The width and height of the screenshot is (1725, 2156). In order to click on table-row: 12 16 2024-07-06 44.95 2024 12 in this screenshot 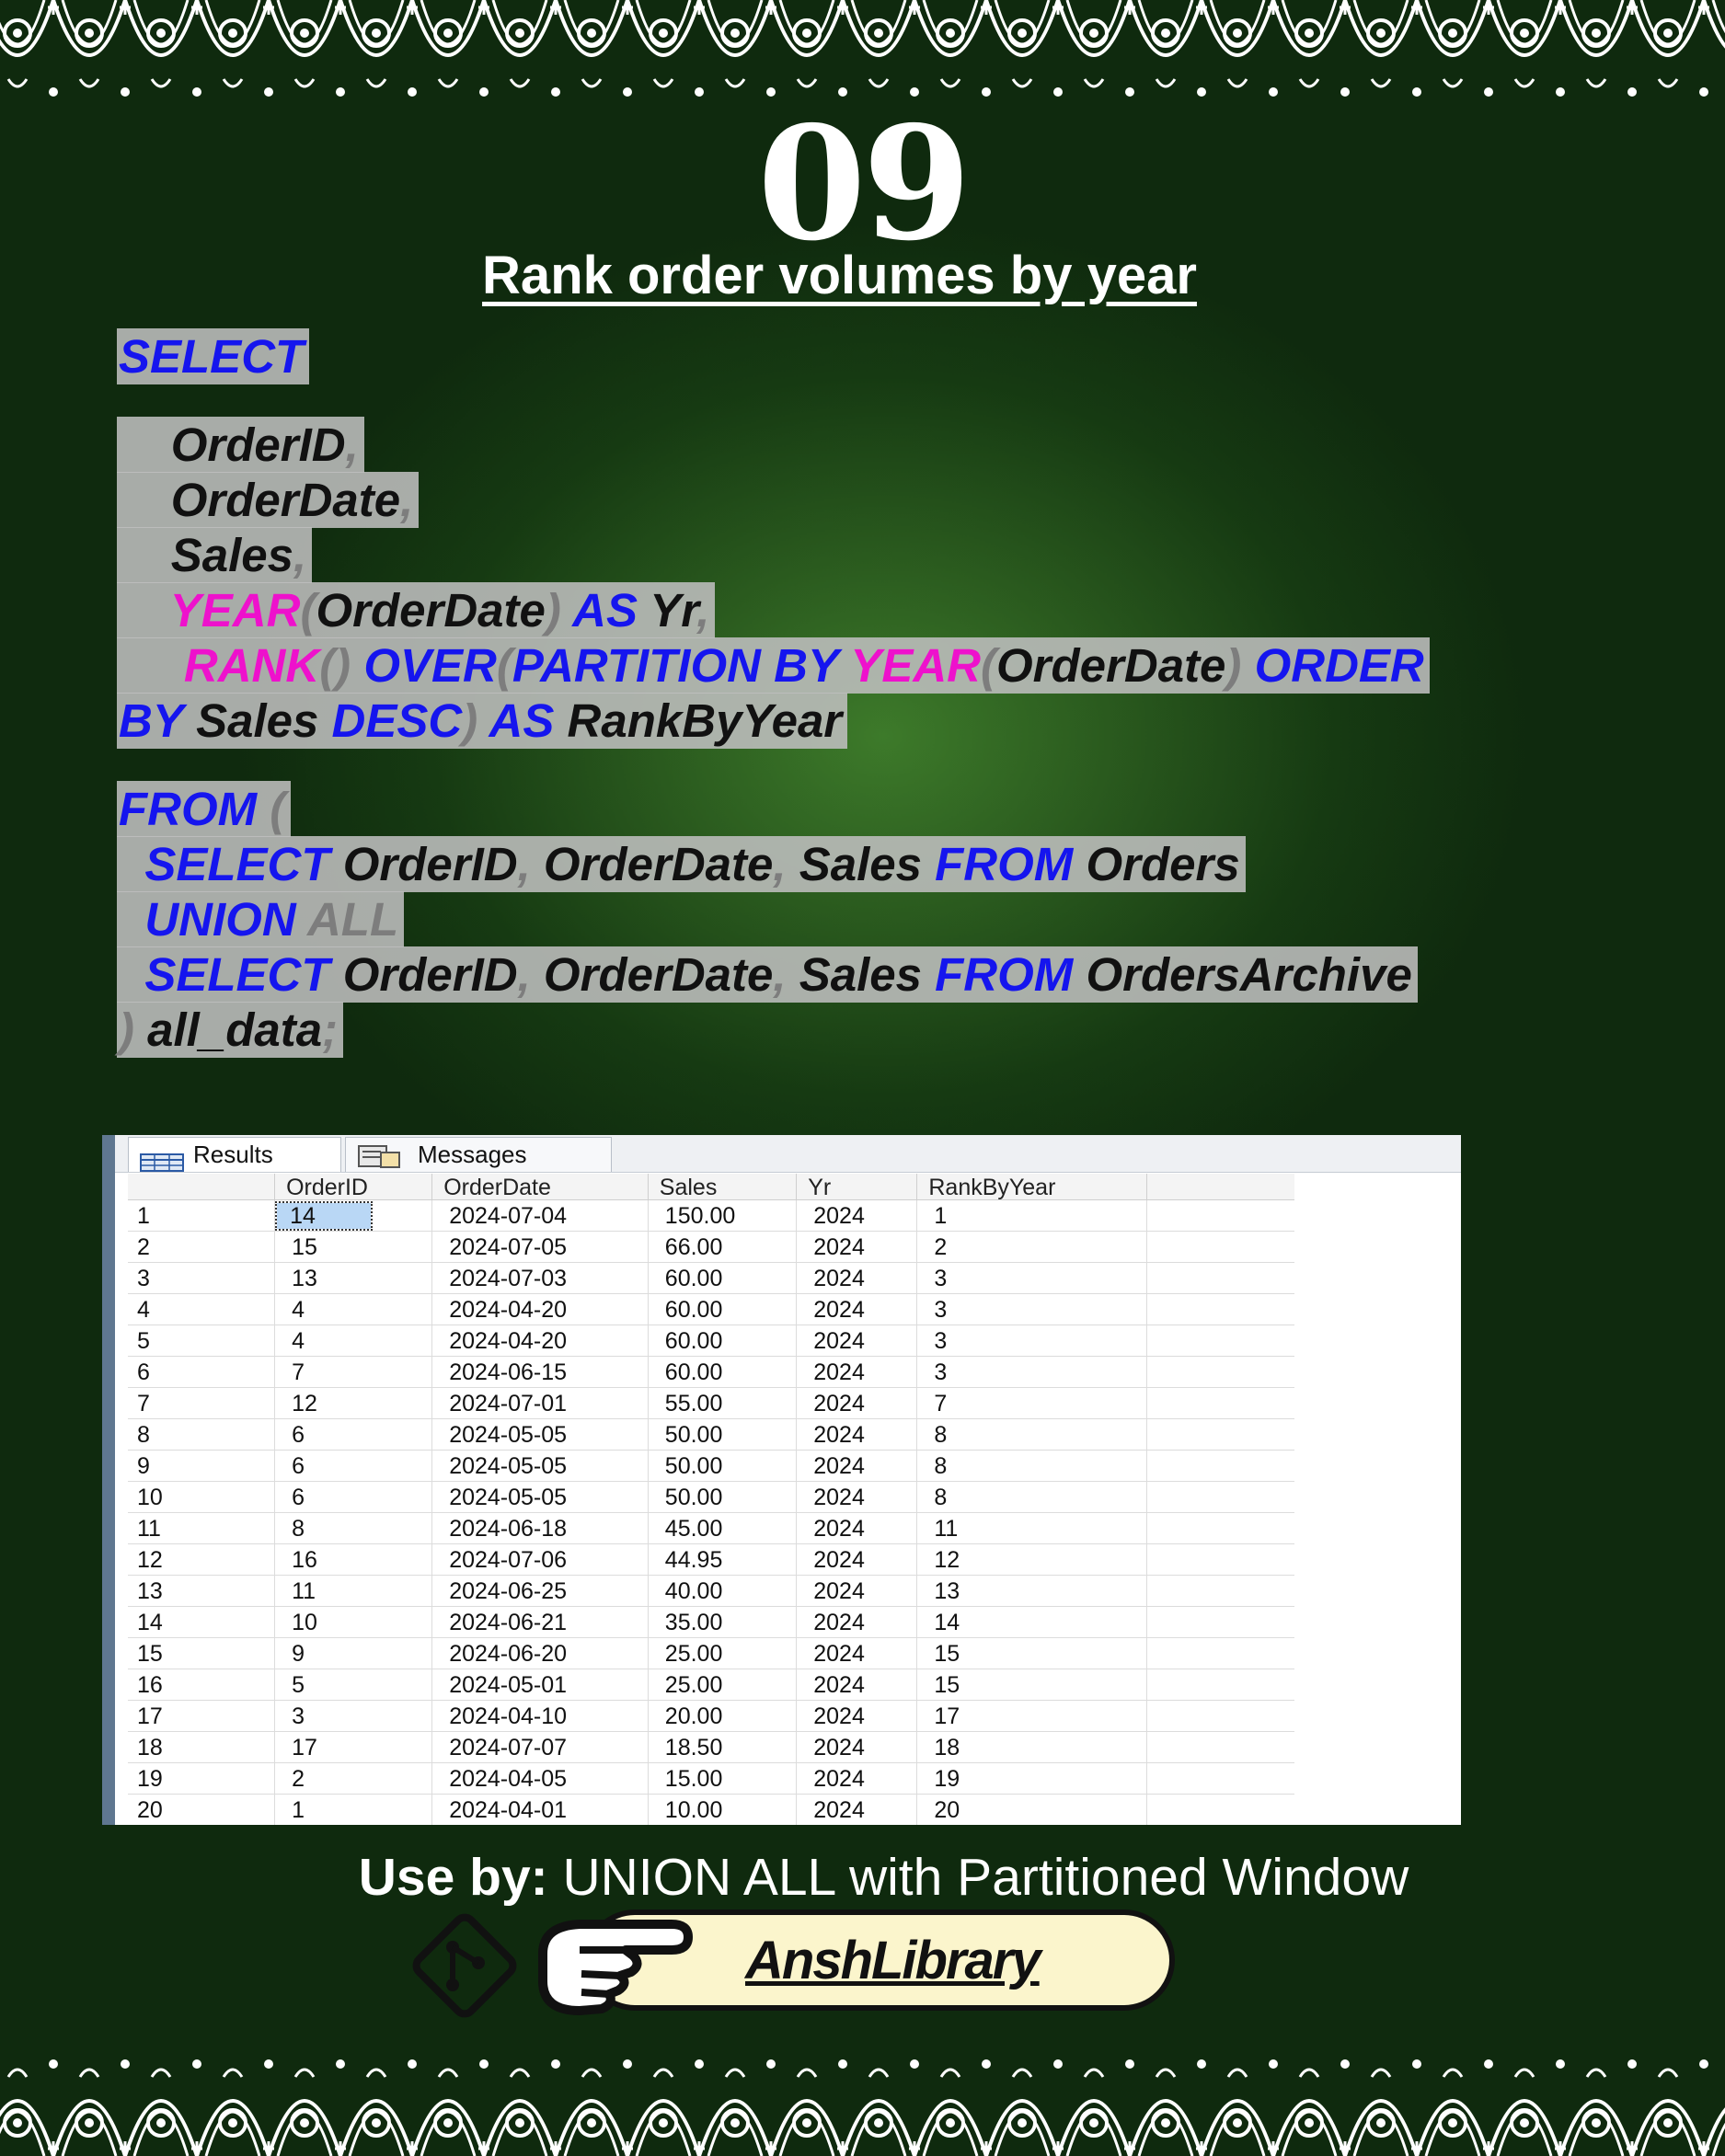, I will do `click(711, 1560)`.